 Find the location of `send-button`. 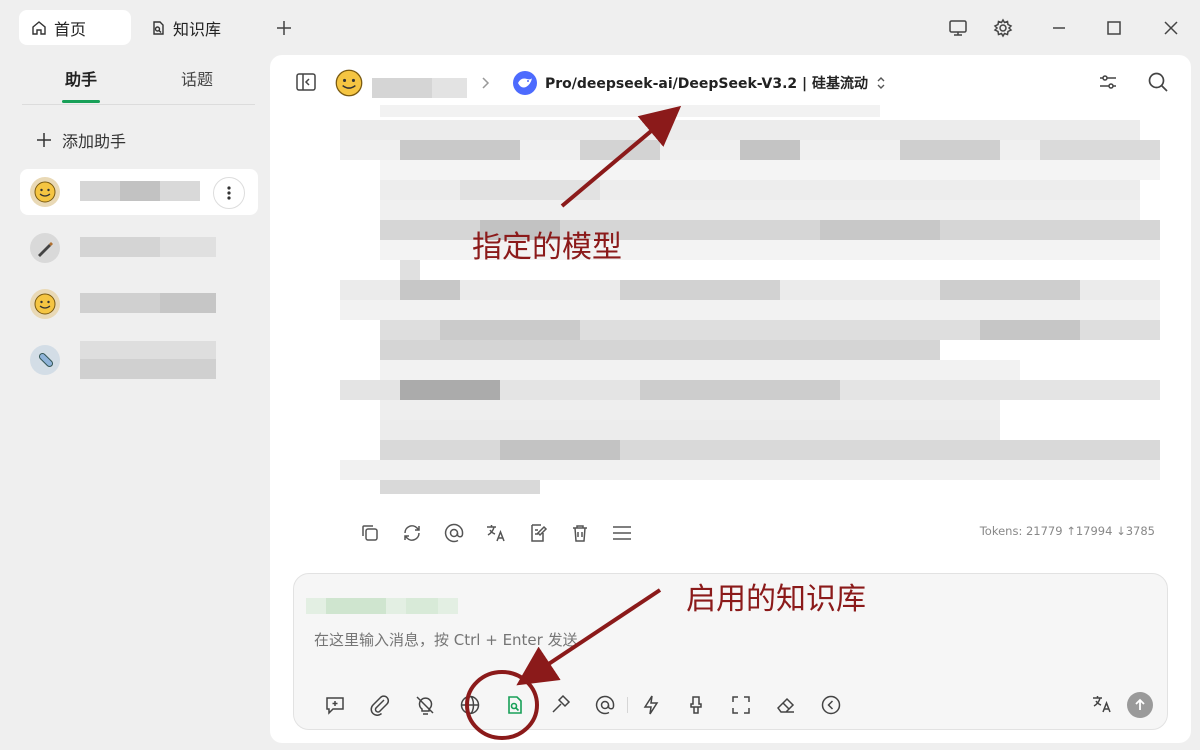

send-button is located at coordinates (1140, 705).